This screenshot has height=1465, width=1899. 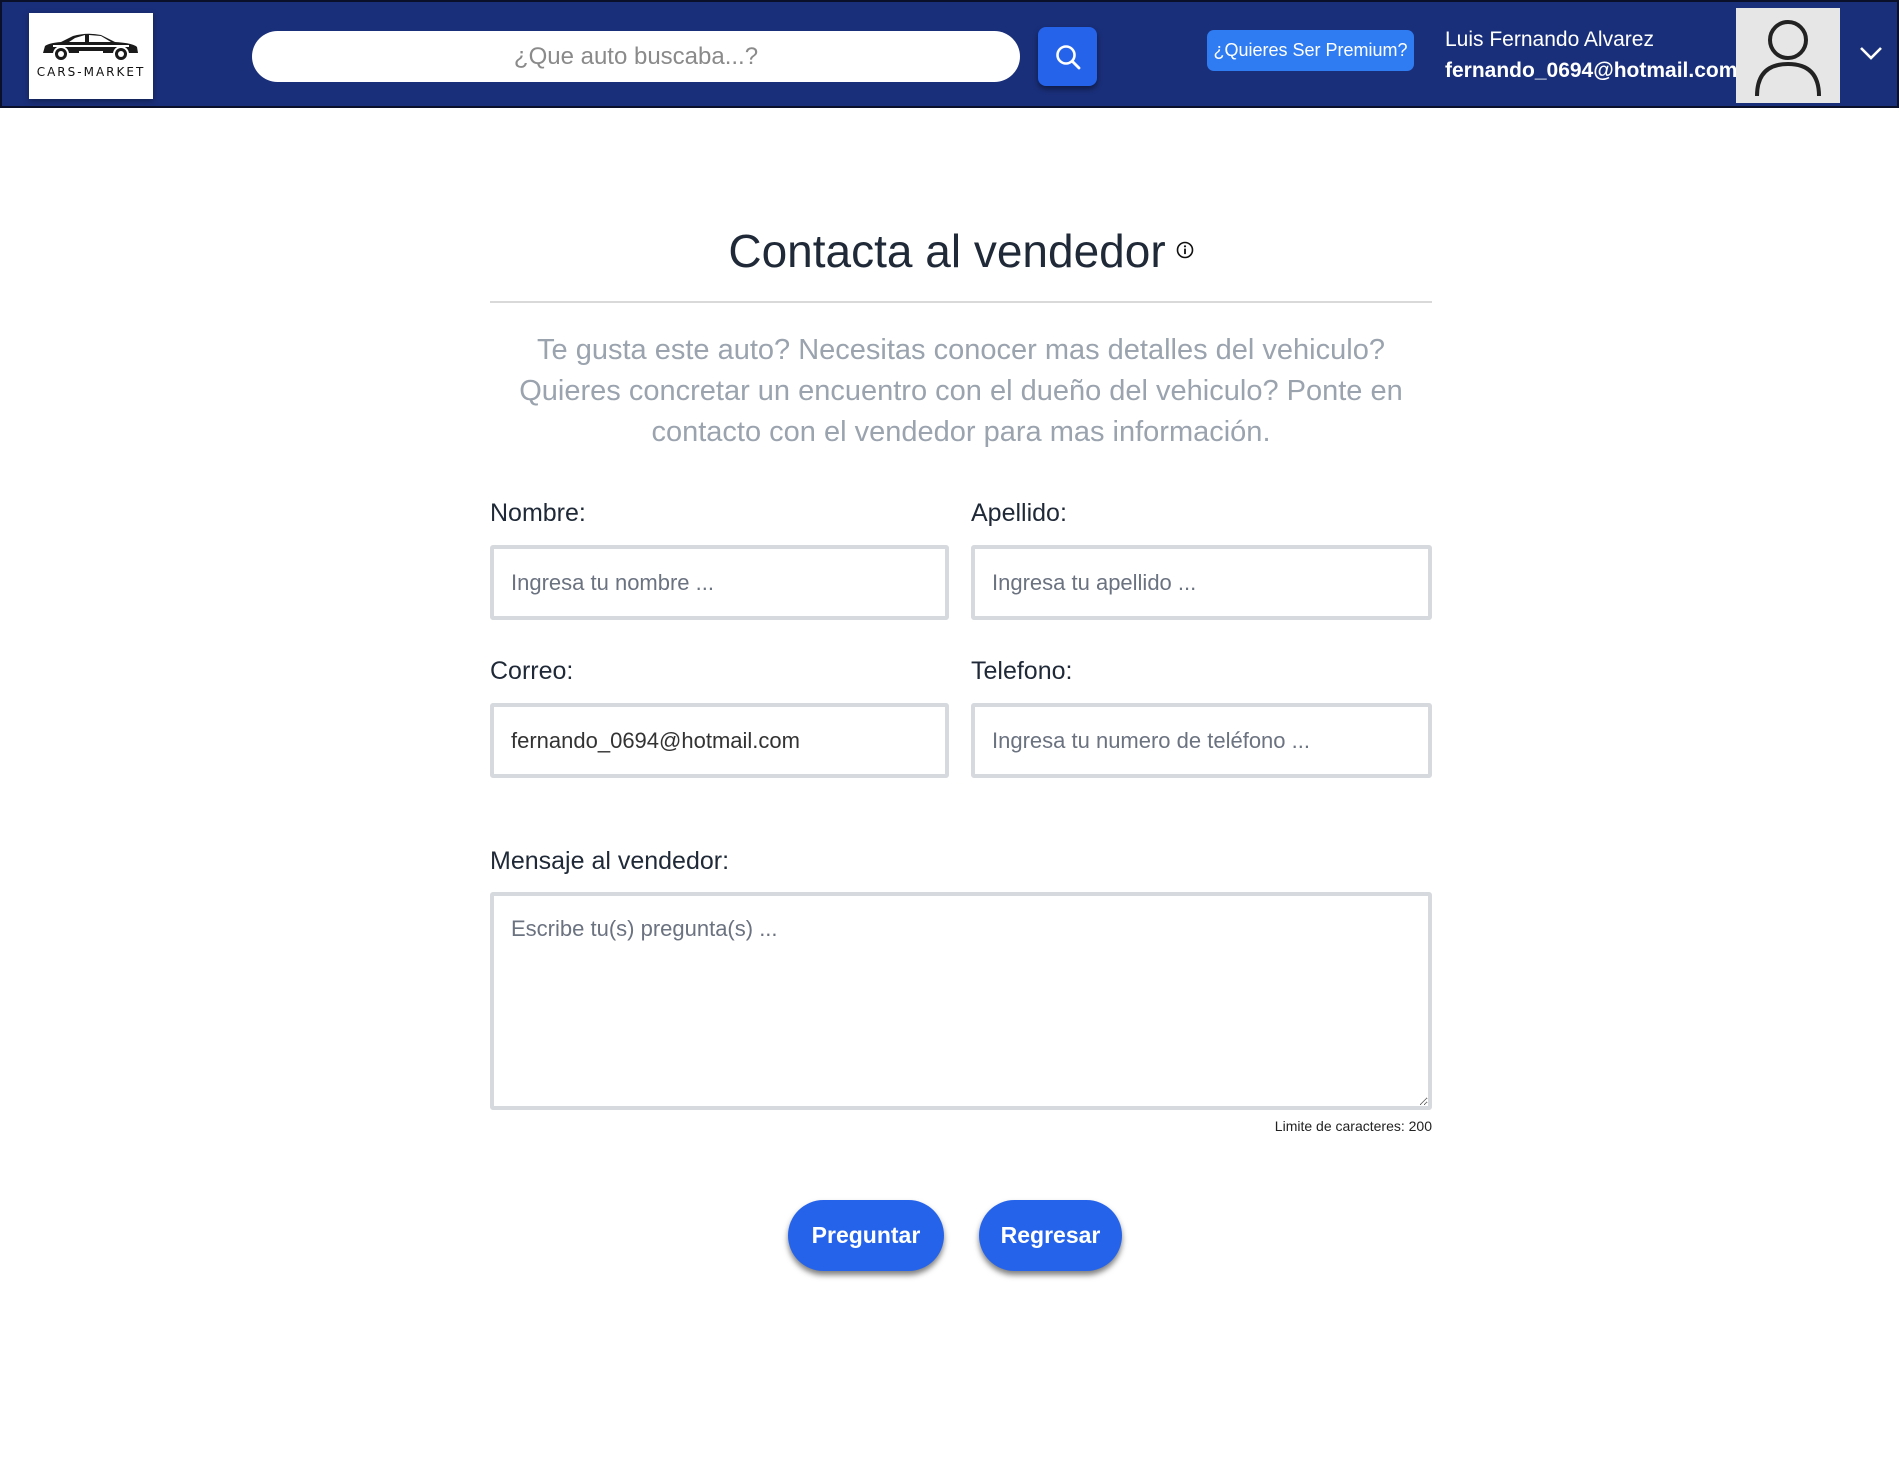 What do you see at coordinates (532, 671) in the screenshot?
I see `correo-label: Correo:` at bounding box center [532, 671].